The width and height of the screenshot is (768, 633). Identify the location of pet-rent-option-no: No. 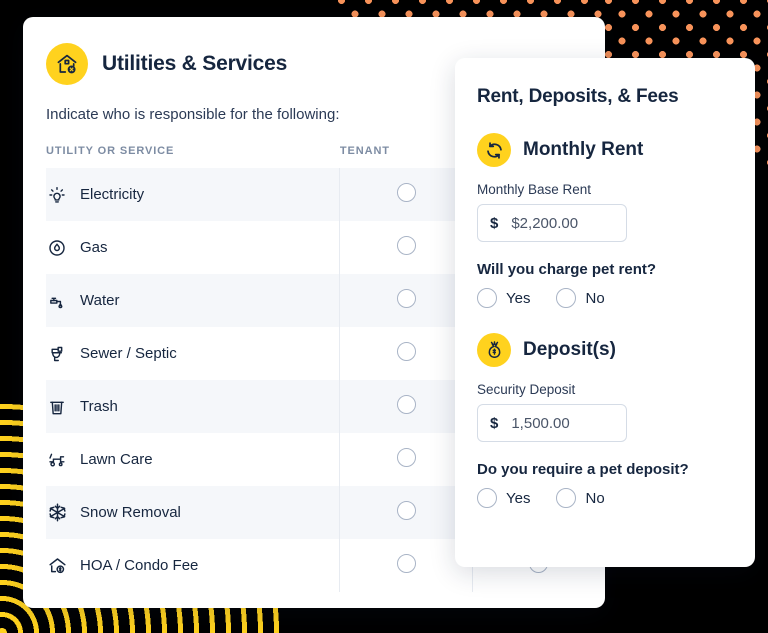
(580, 298).